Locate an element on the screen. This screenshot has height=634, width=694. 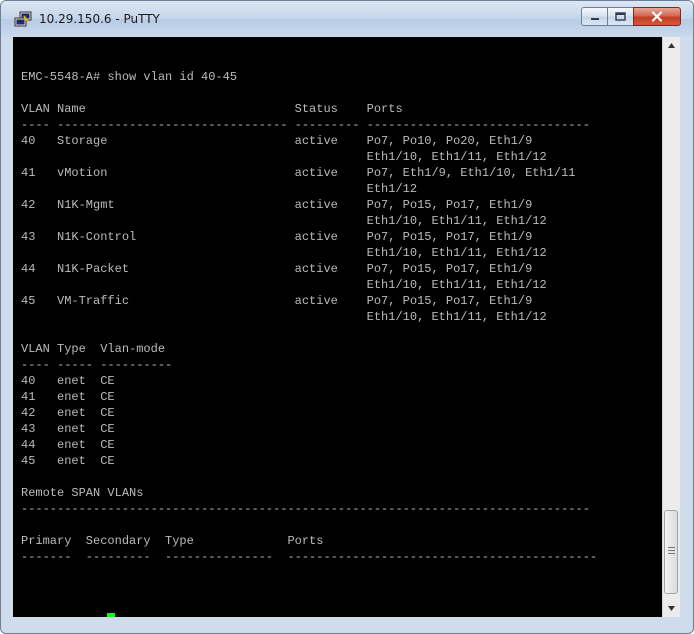
terminal-line: 40 enet CE is located at coordinates (68, 381).